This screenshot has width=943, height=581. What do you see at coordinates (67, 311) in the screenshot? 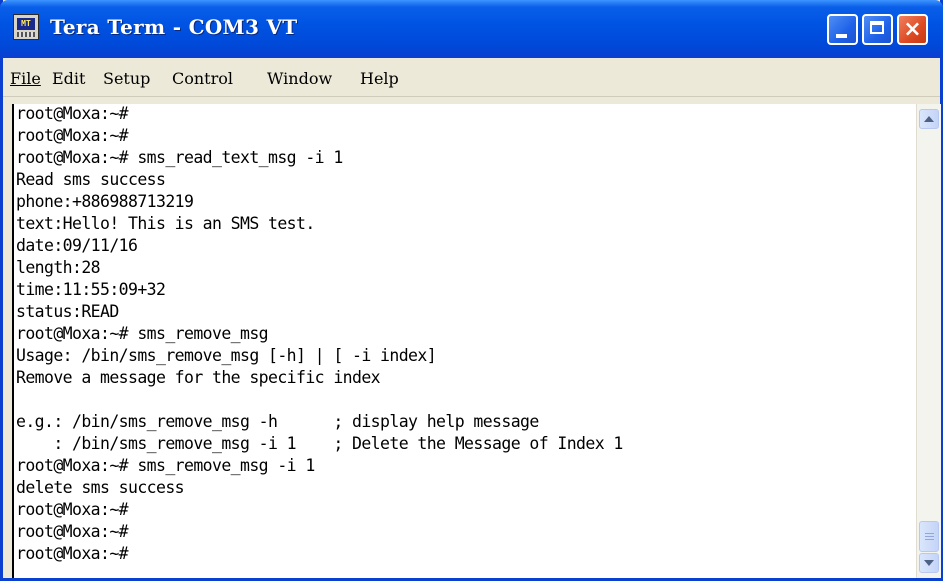
I see `terminal-line: status:READ` at bounding box center [67, 311].